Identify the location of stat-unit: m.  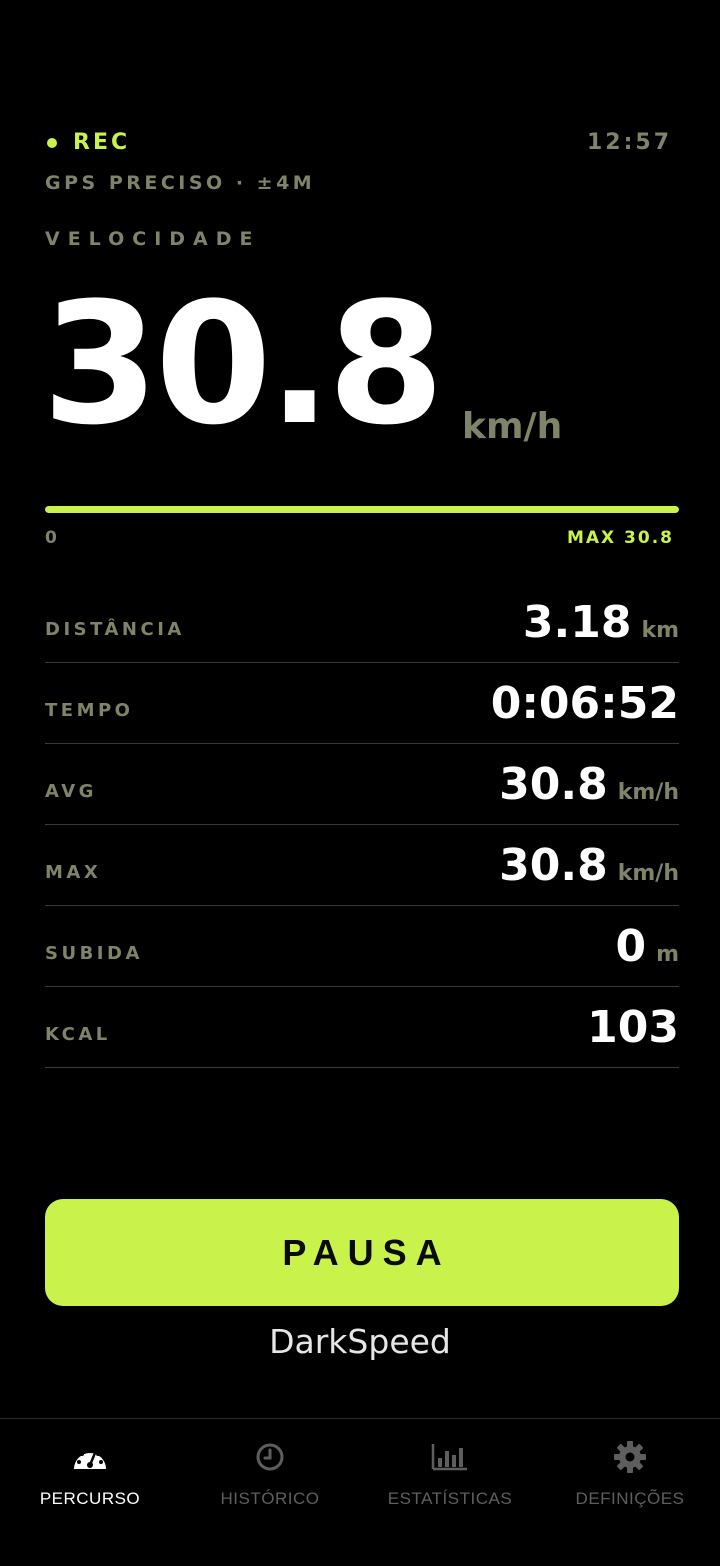
(667, 954).